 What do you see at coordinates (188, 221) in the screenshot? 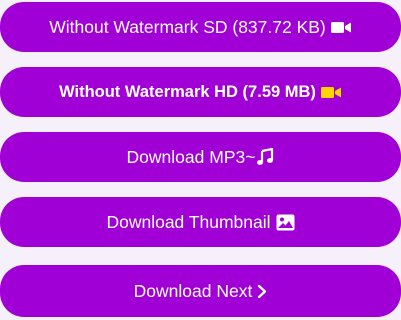
I see `download-thumbnail-label: Download Thumbnail` at bounding box center [188, 221].